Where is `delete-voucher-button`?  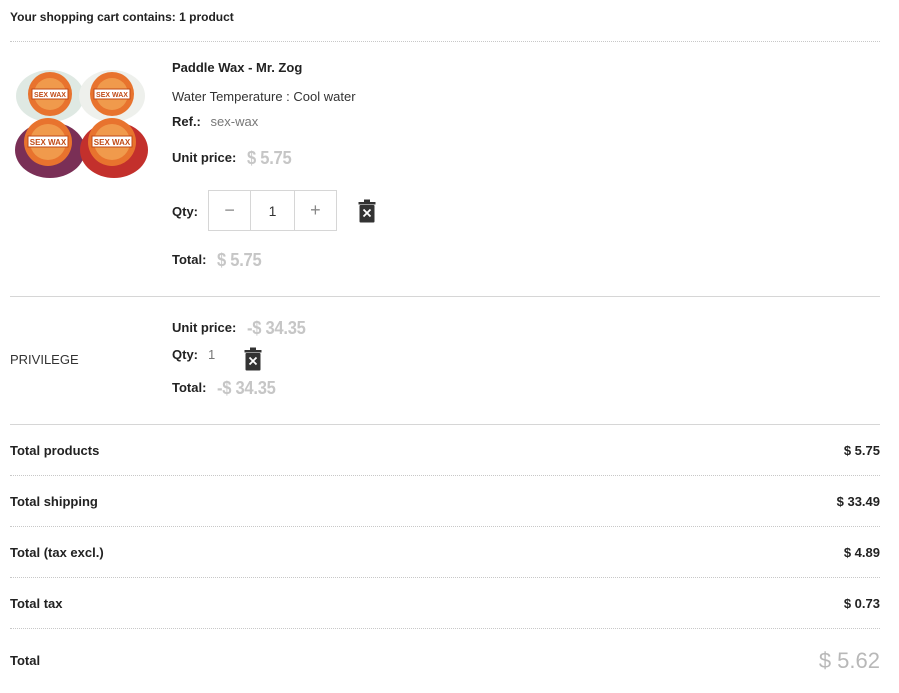
delete-voucher-button is located at coordinates (253, 361).